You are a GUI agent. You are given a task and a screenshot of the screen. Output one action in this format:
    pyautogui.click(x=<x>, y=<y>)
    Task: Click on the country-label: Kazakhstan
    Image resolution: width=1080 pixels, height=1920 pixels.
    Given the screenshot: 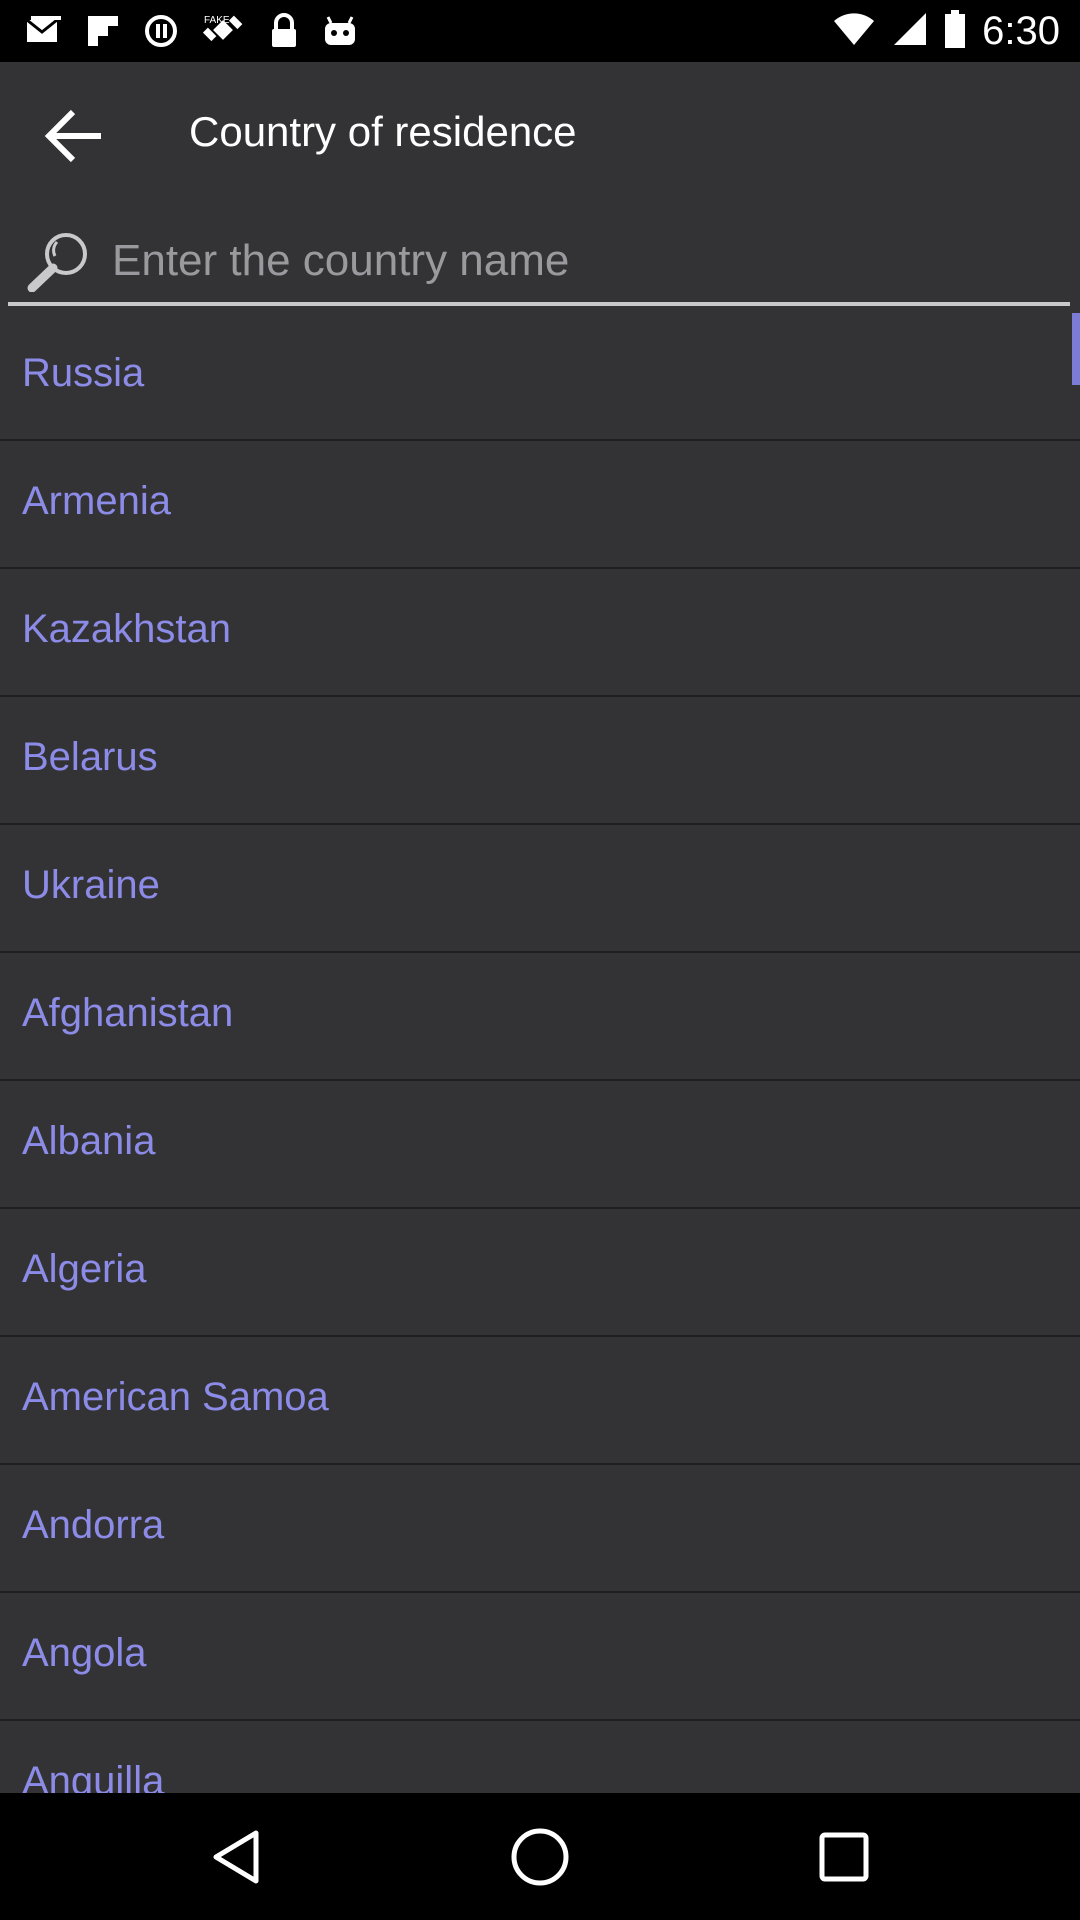 What is the action you would take?
    pyautogui.click(x=127, y=629)
    